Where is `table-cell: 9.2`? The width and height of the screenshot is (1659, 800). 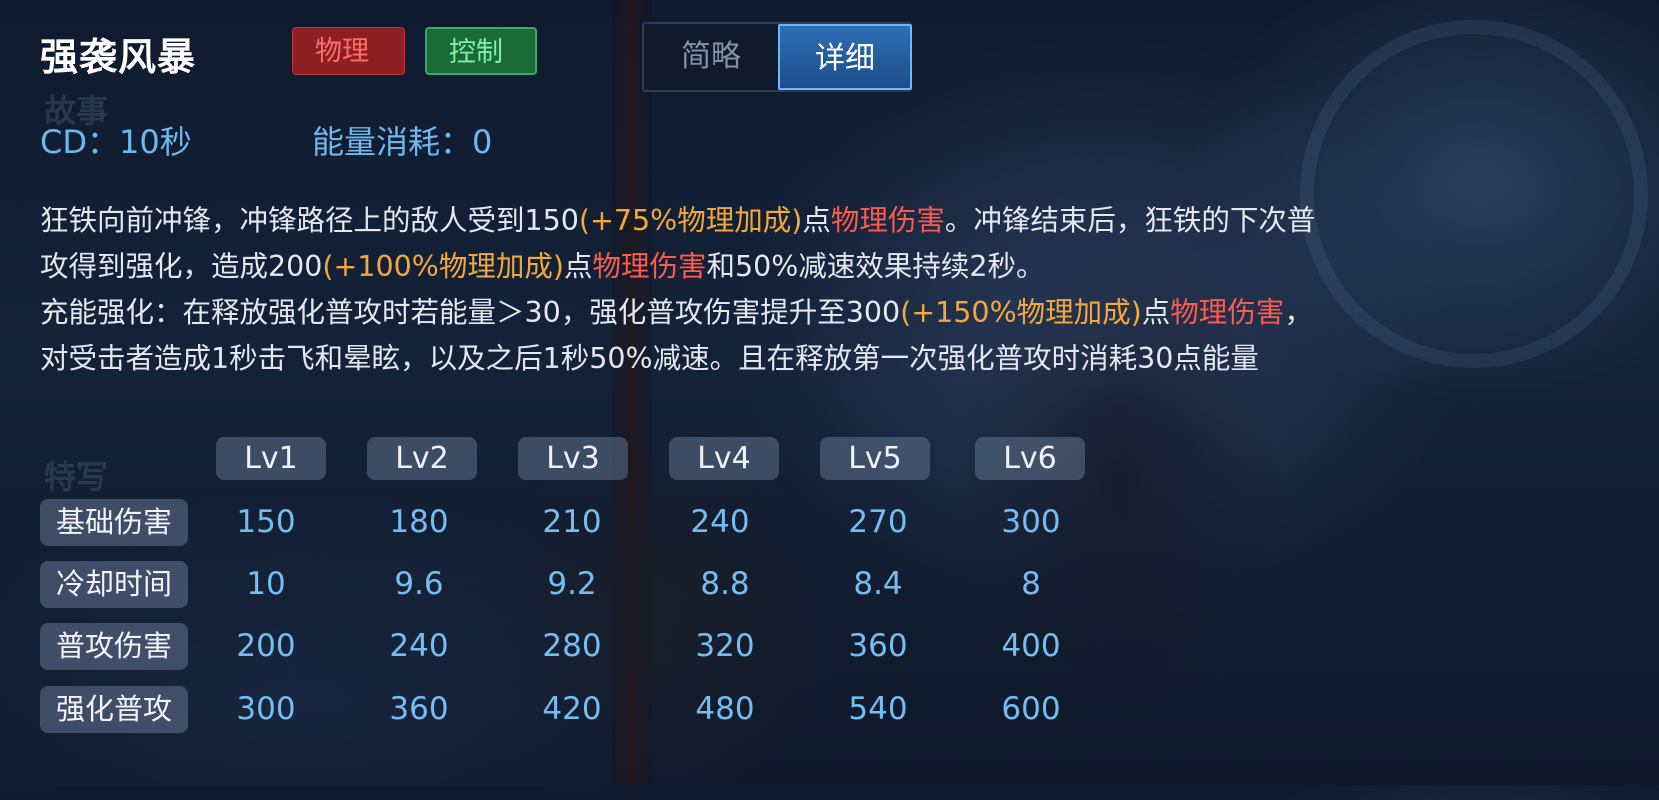 table-cell: 9.2 is located at coordinates (572, 584).